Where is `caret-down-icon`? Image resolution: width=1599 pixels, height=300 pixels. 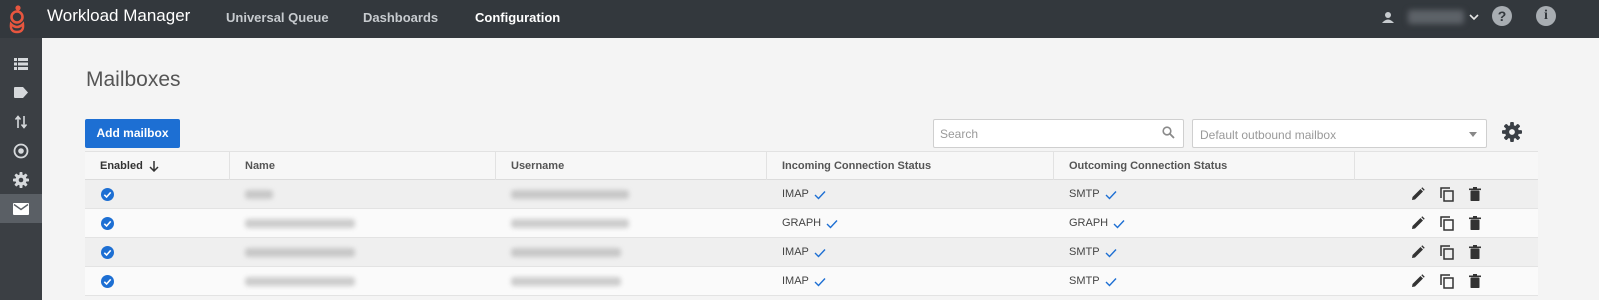
caret-down-icon is located at coordinates (1473, 134).